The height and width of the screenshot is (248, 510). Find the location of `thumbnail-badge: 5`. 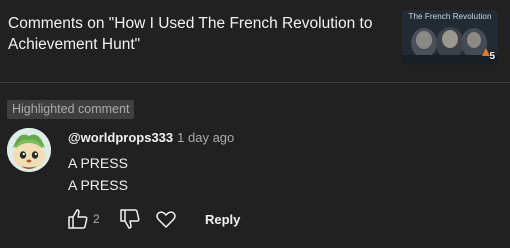

thumbnail-badge: 5 is located at coordinates (492, 56).